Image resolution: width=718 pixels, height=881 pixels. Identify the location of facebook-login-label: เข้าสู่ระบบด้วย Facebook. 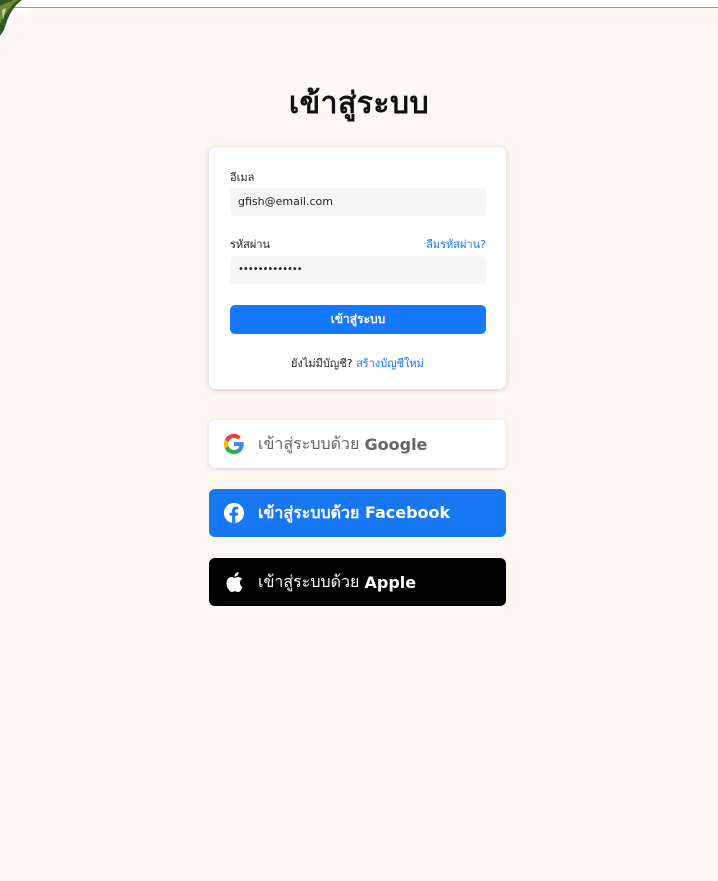
(354, 512).